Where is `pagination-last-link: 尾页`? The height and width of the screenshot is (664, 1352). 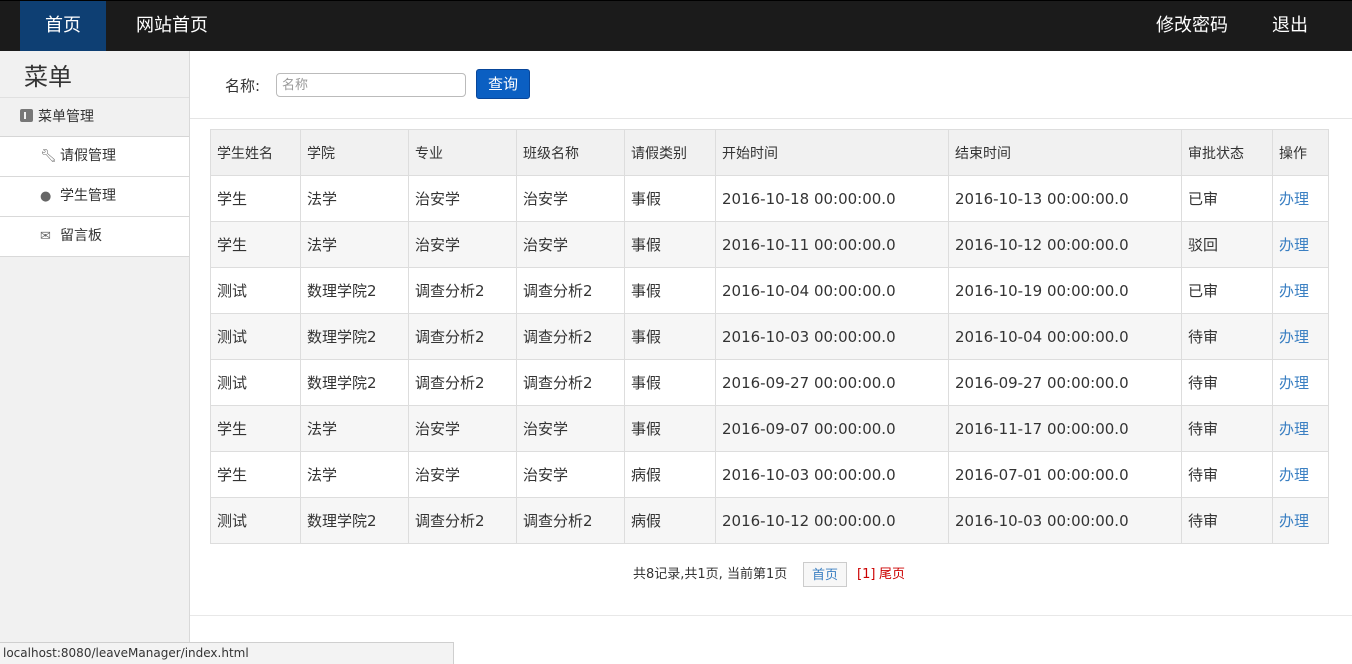 pagination-last-link: 尾页 is located at coordinates (892, 574).